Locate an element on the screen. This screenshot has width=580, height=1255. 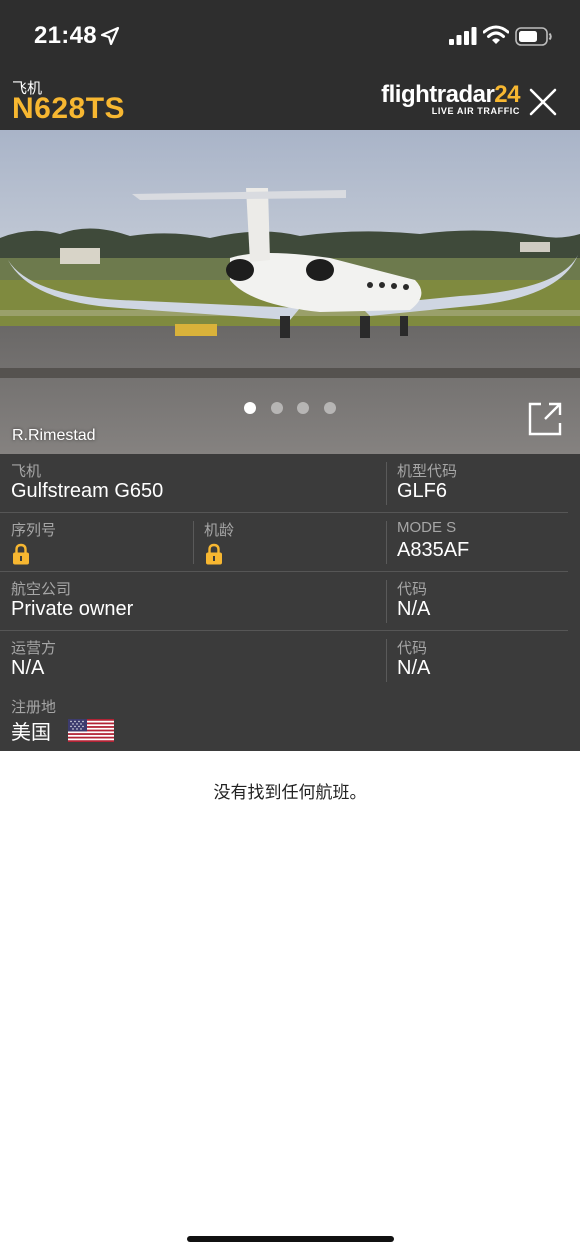
home-indicator is located at coordinates (290, 1239).